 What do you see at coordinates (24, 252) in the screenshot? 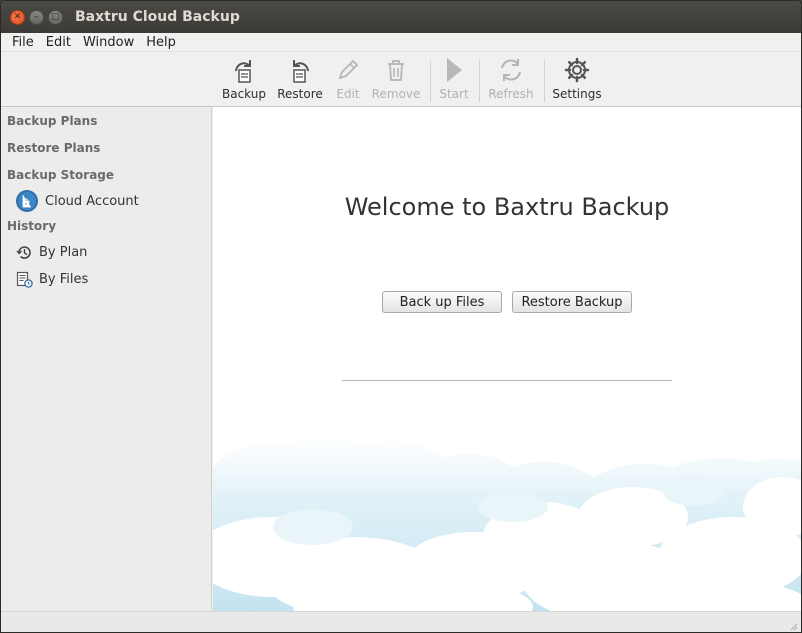
I see `history-clock-icon` at bounding box center [24, 252].